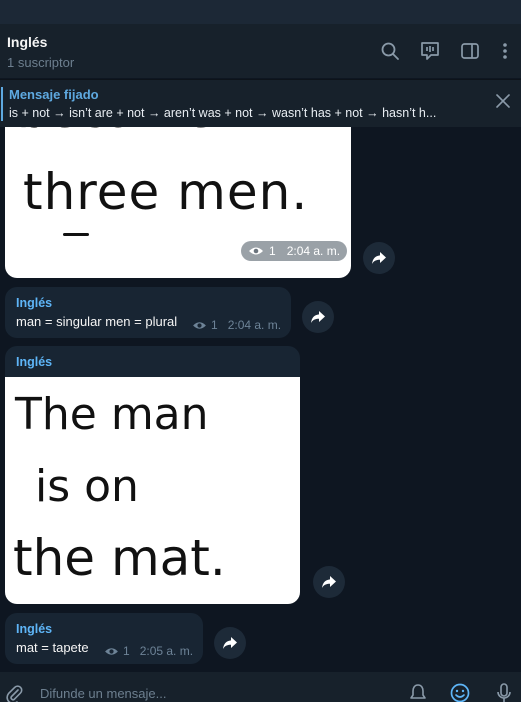 Image resolution: width=521 pixels, height=702 pixels. I want to click on bell-icon, so click(418, 692).